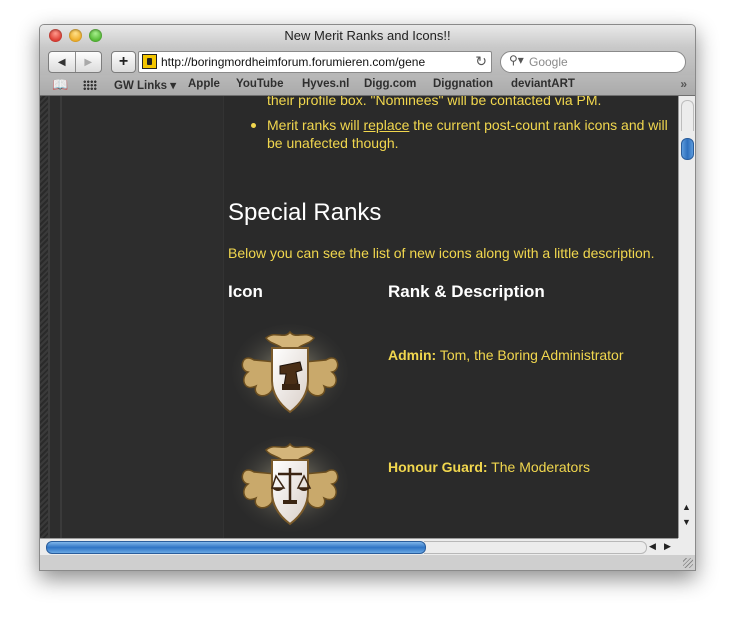  Describe the element at coordinates (530, 355) in the screenshot. I see `rank-text: Tom, the Boring Administrator` at that location.